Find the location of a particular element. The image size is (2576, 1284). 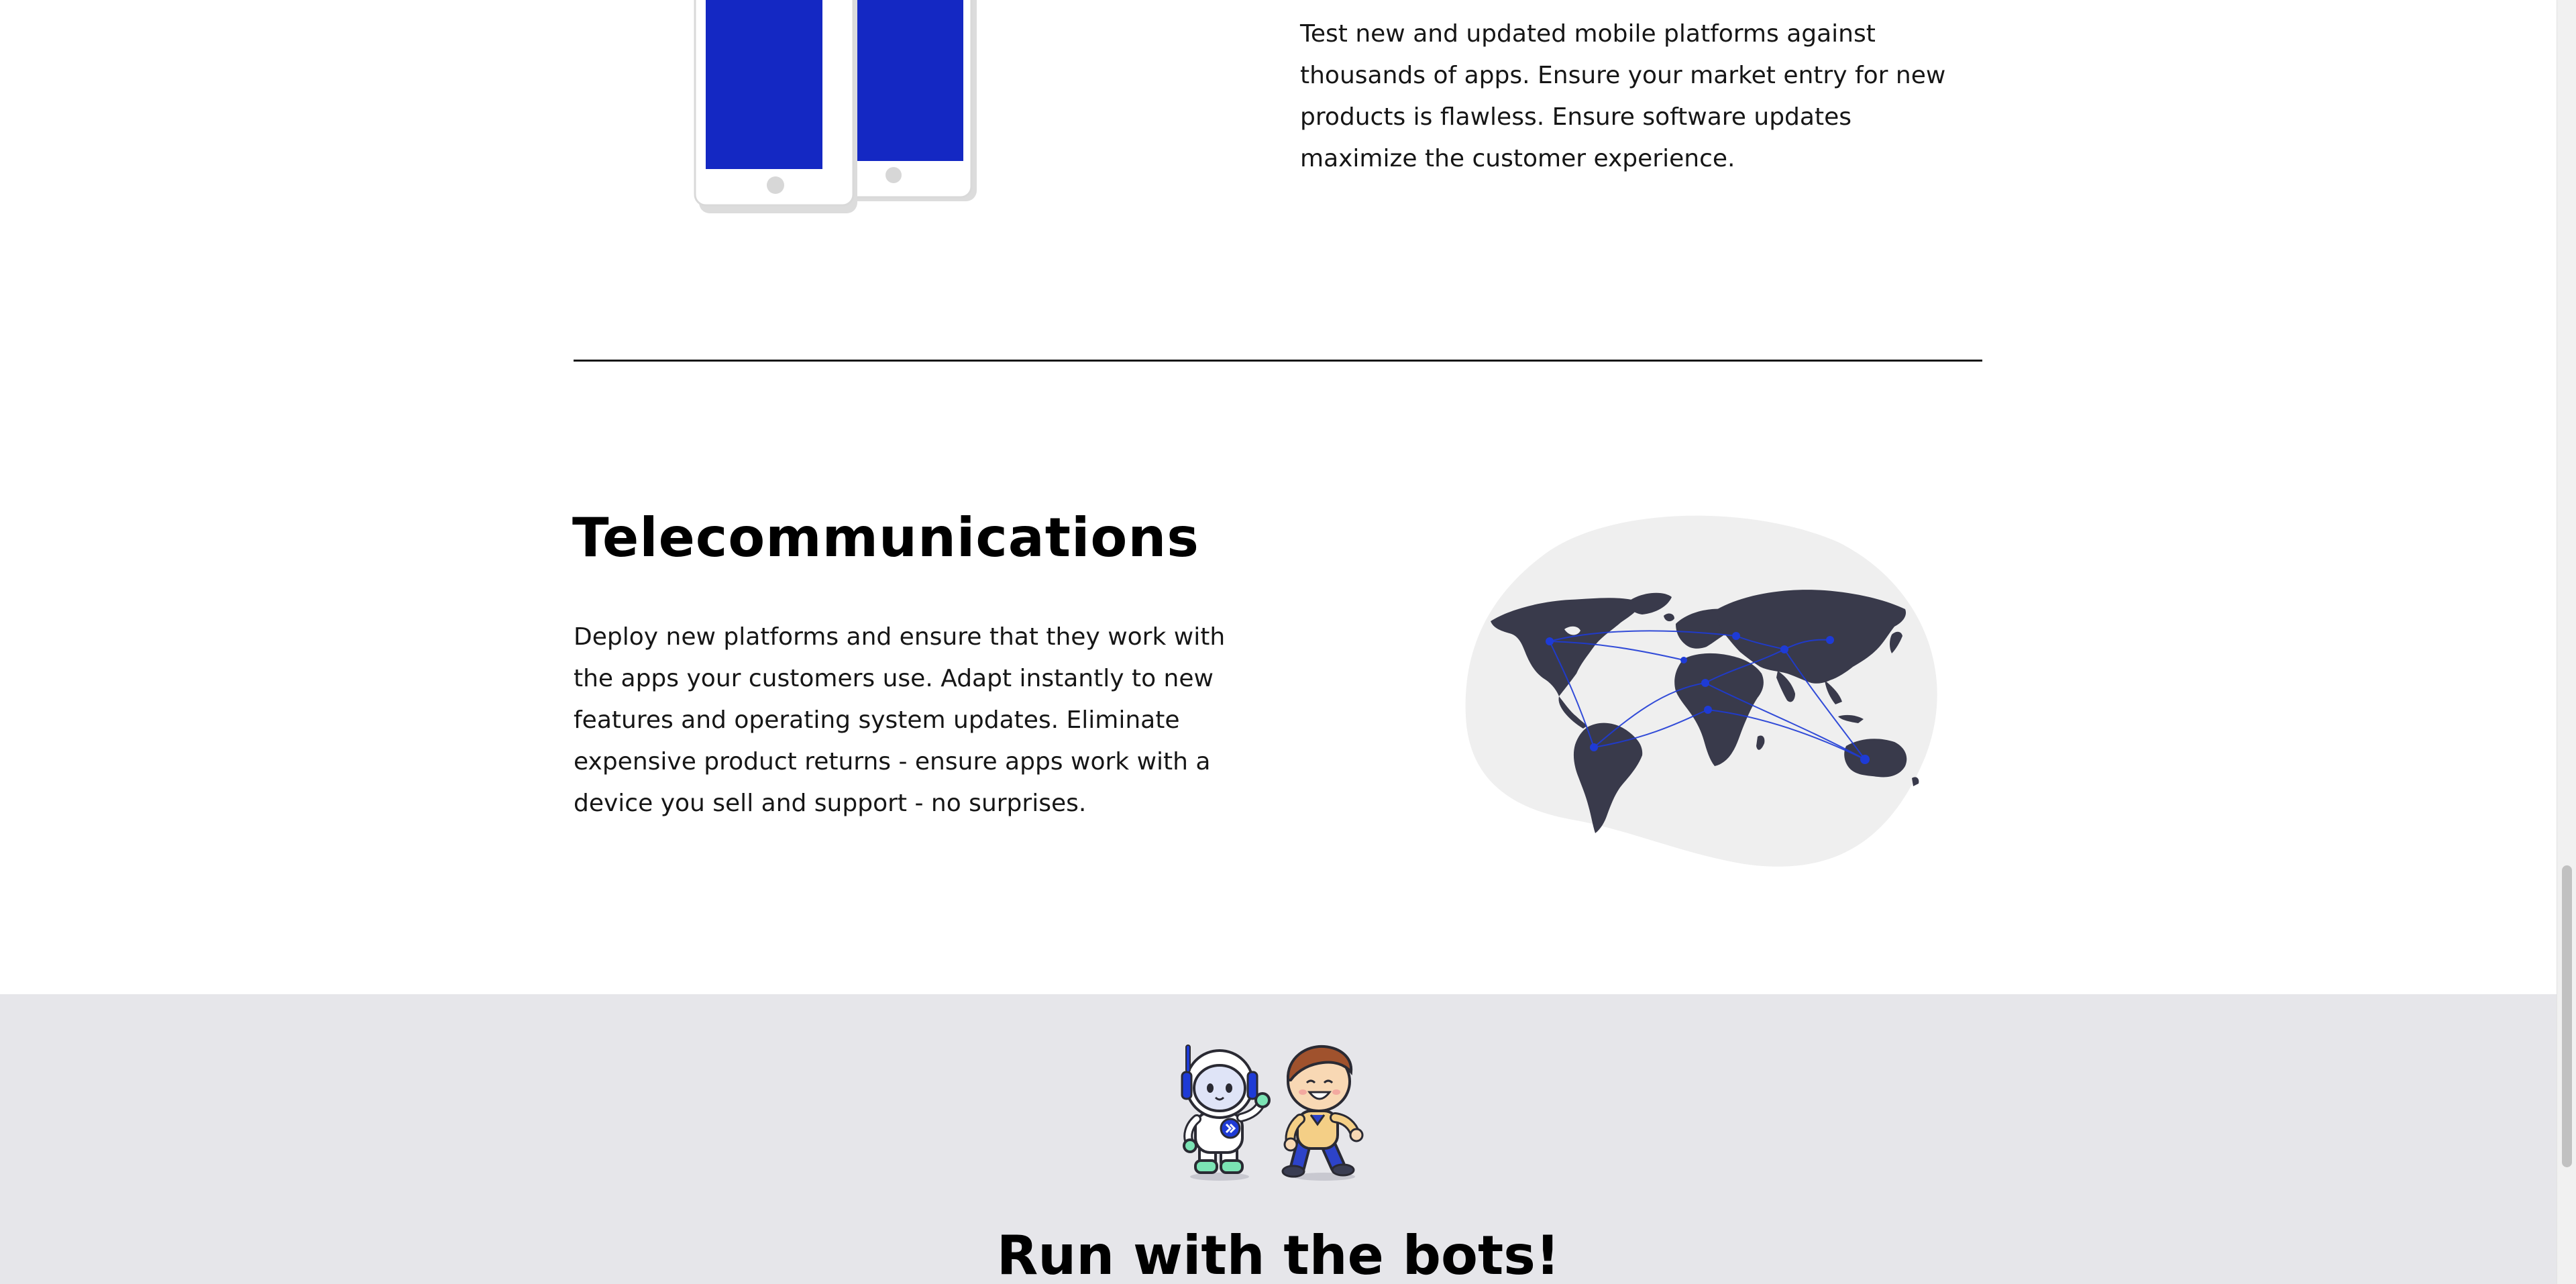

vertical-scrollbar is located at coordinates (2566, 642).